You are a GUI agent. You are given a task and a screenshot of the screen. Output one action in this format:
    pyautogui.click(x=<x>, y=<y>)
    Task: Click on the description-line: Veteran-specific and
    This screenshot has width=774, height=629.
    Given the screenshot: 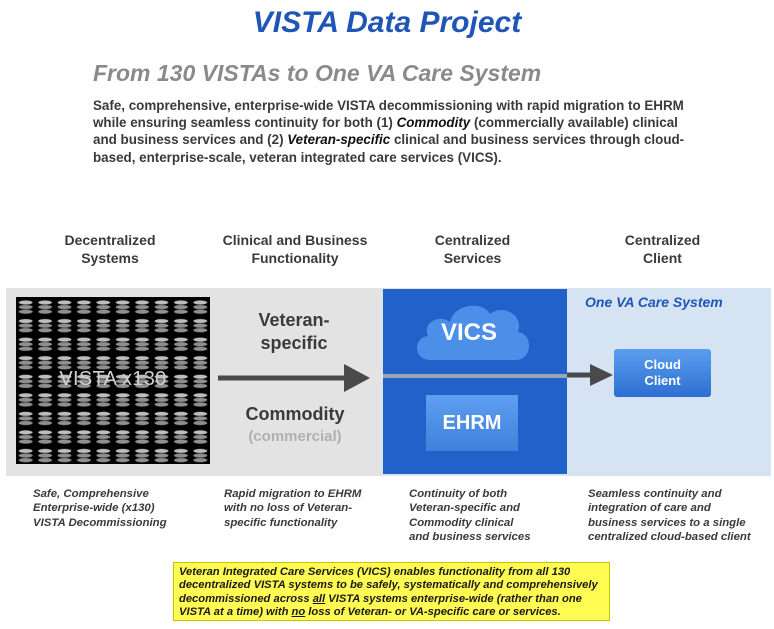 What is the action you would take?
    pyautogui.click(x=464, y=508)
    